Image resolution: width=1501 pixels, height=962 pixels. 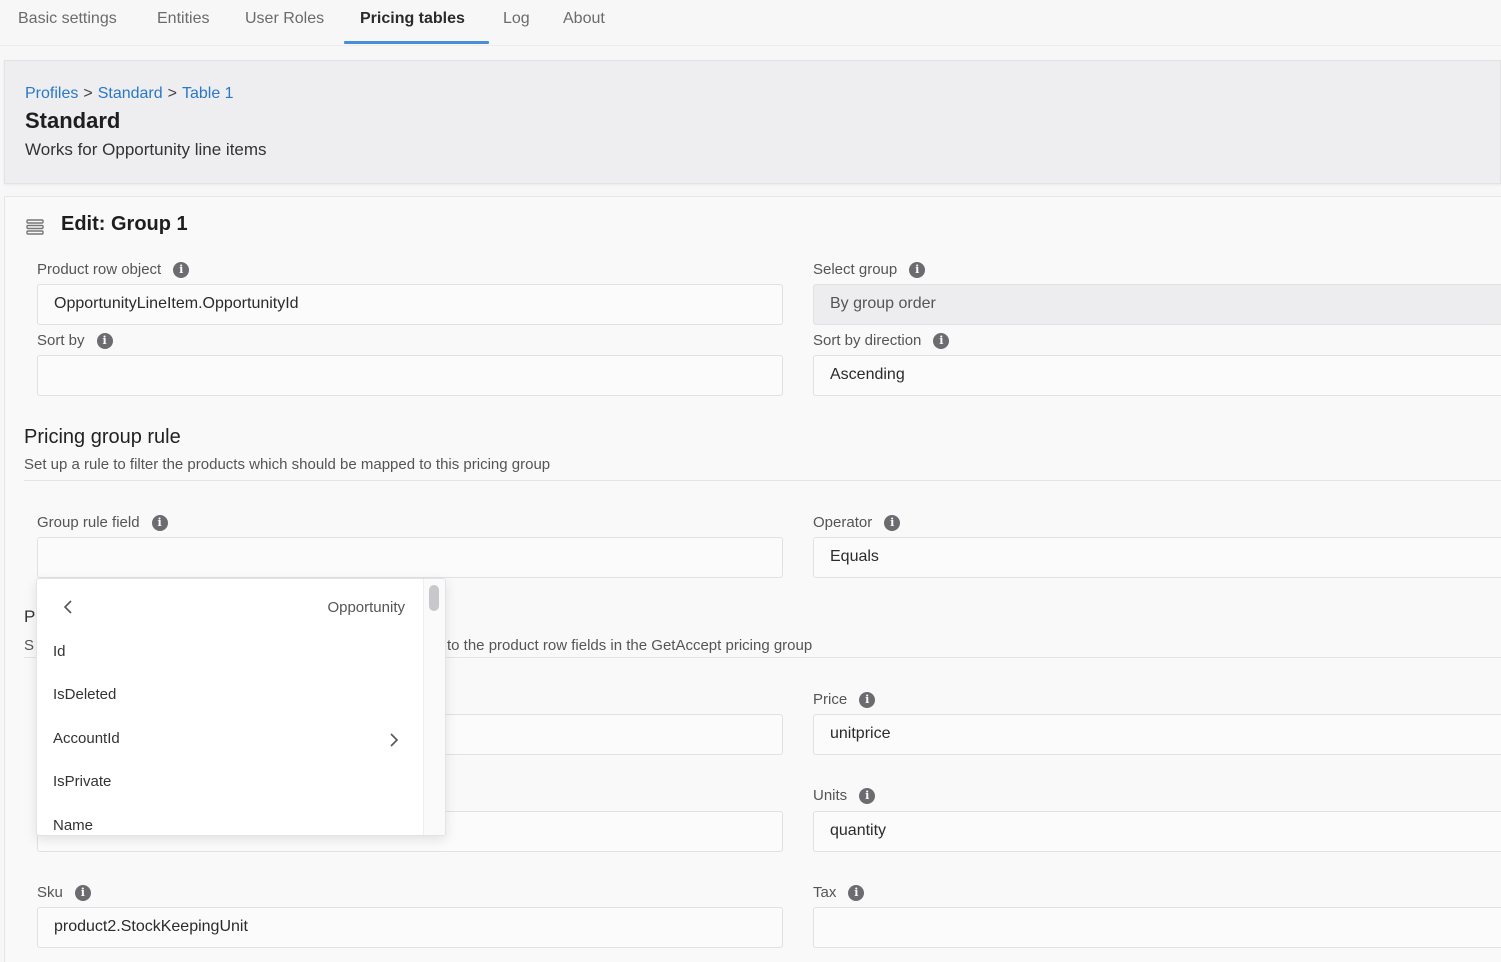 I want to click on label-text: Sku, so click(x=50, y=892).